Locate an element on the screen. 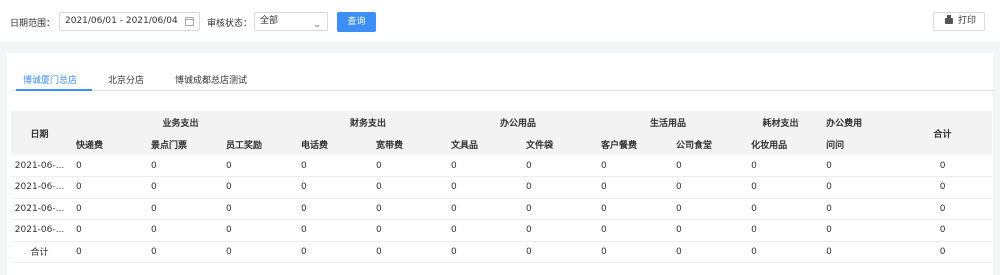 The image size is (1000, 275). column-header: 公司食堂 is located at coordinates (706, 144).